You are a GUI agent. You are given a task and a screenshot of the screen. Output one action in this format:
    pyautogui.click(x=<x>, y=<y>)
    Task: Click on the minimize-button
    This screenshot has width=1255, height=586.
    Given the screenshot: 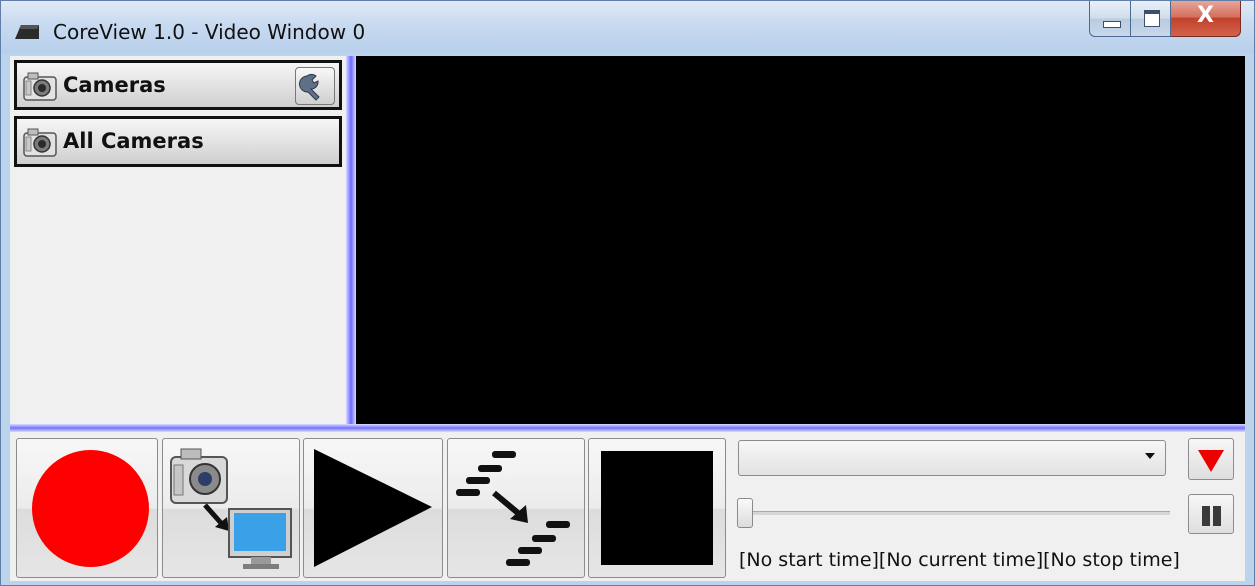 What is the action you would take?
    pyautogui.click(x=1110, y=19)
    